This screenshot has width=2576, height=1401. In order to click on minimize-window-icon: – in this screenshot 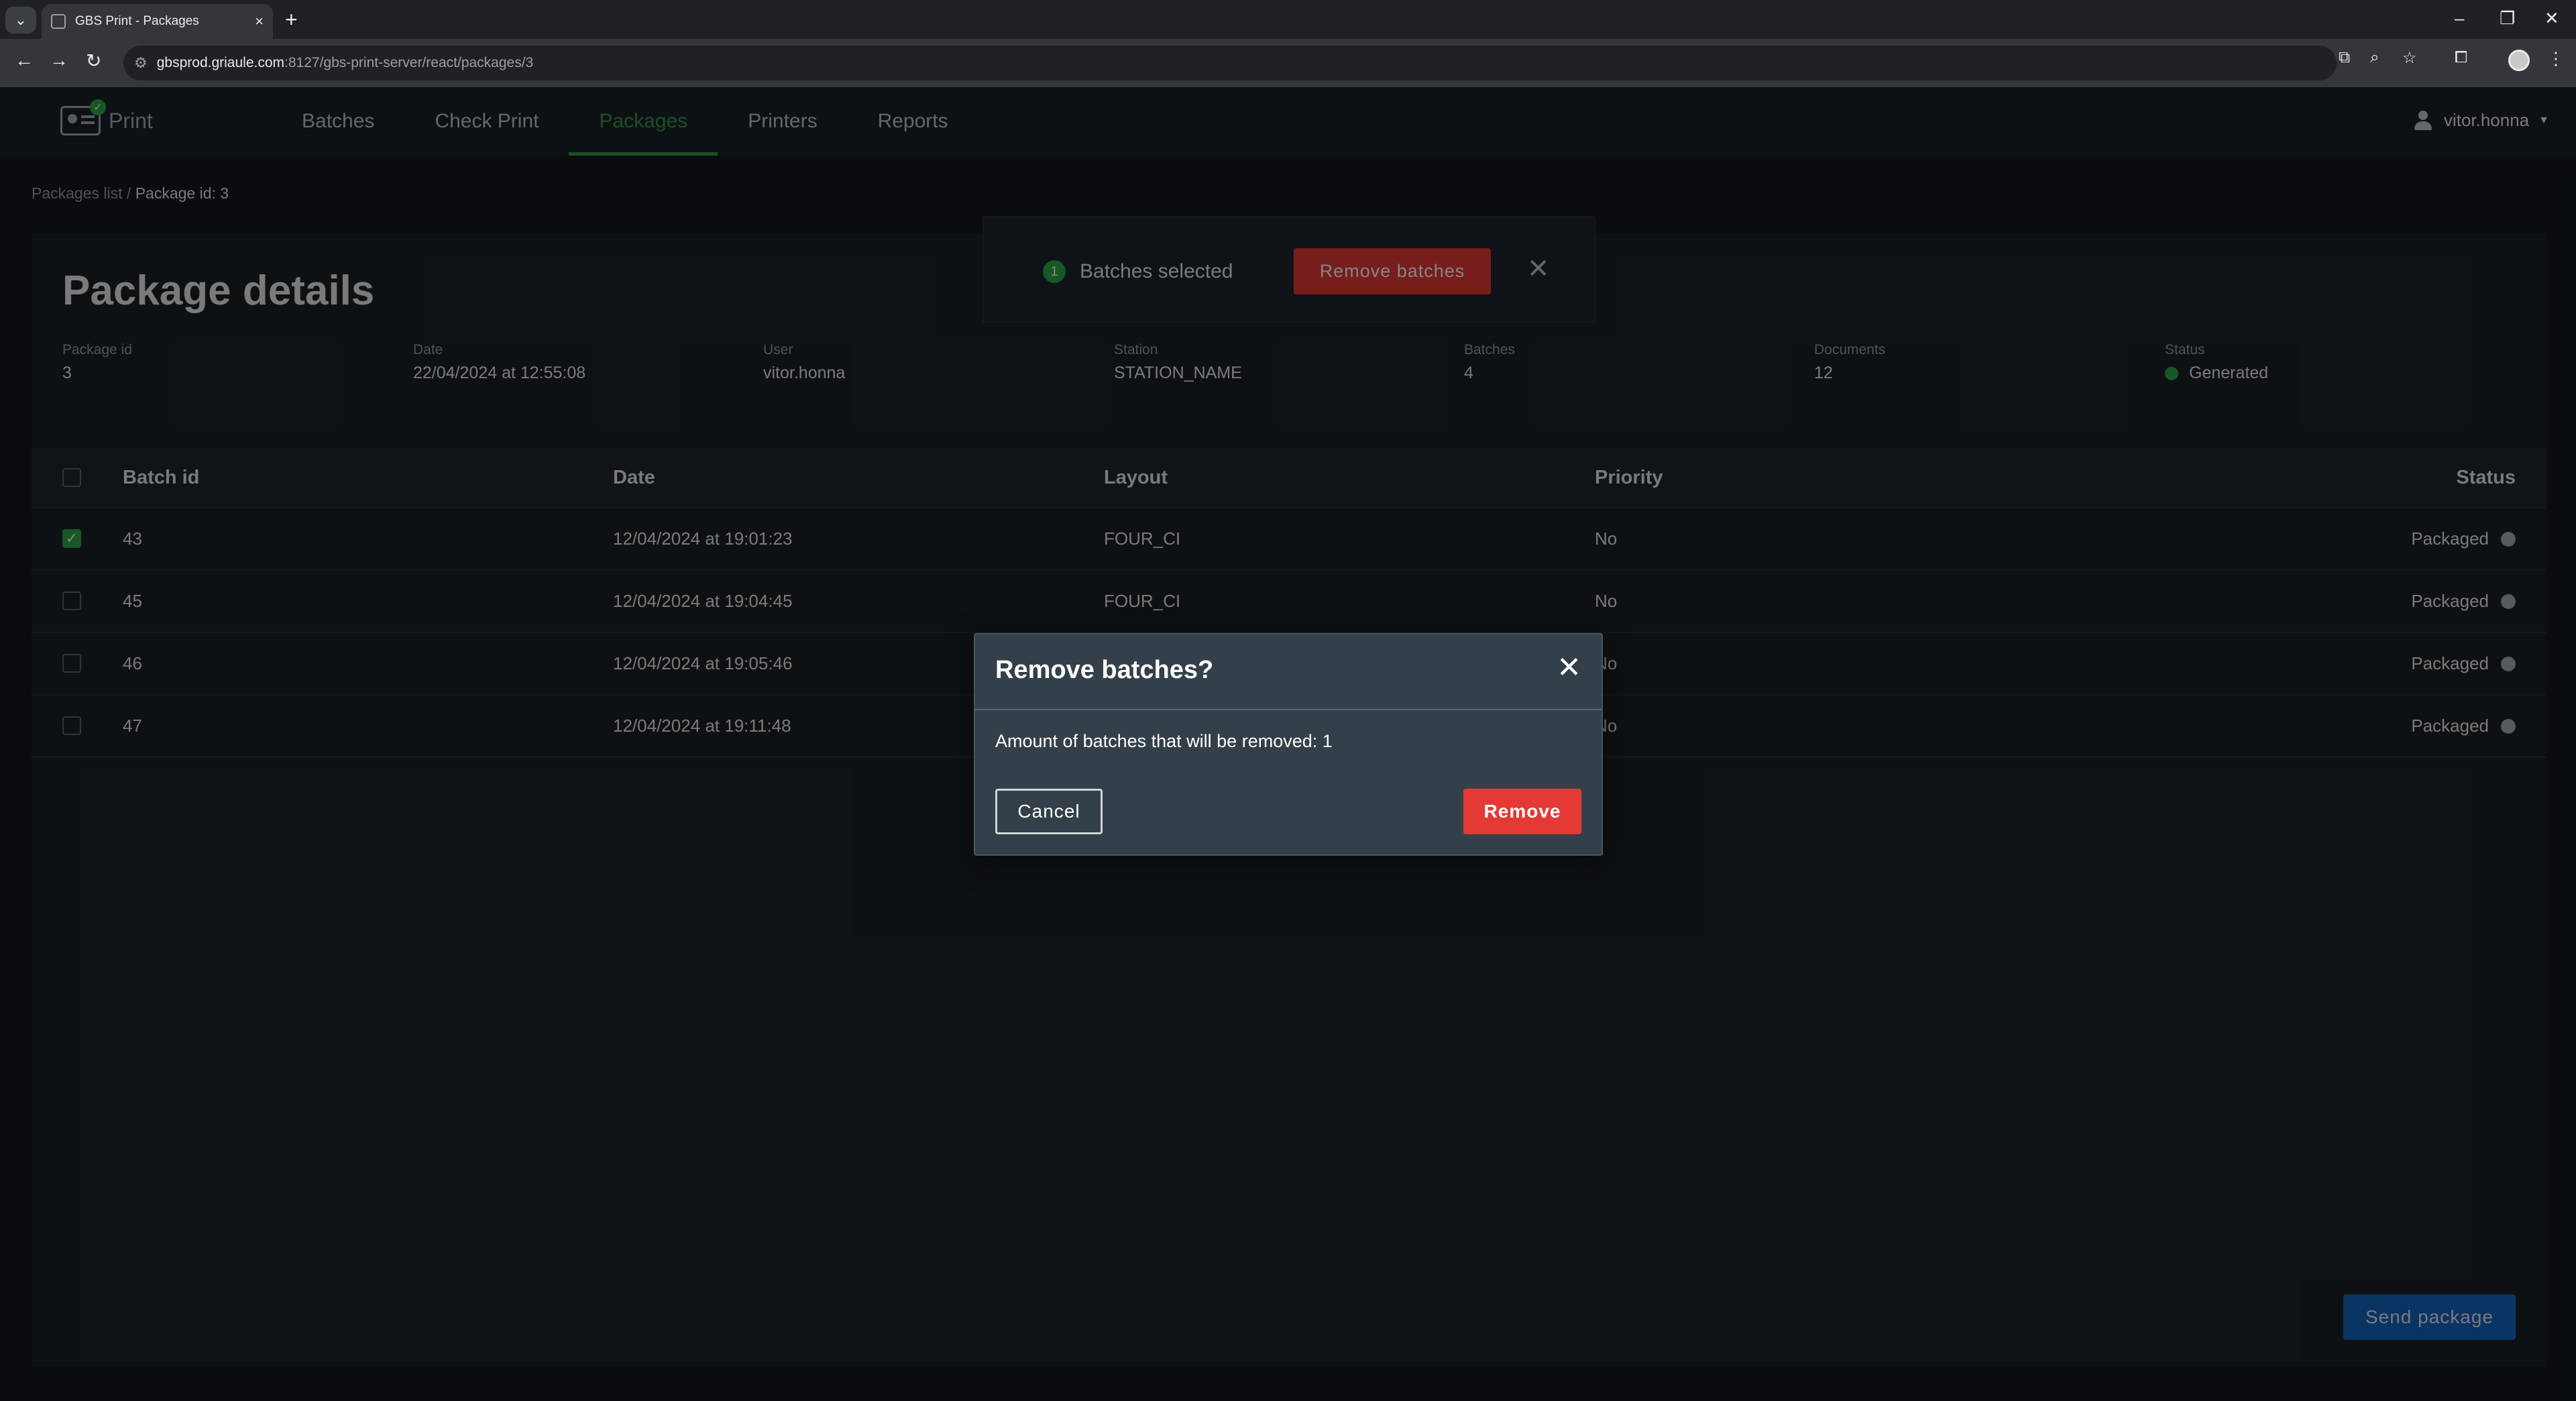, I will do `click(2459, 18)`.